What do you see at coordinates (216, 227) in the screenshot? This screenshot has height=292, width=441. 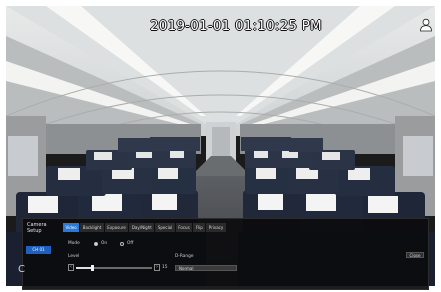 I see `tab-privacy: Privacy` at bounding box center [216, 227].